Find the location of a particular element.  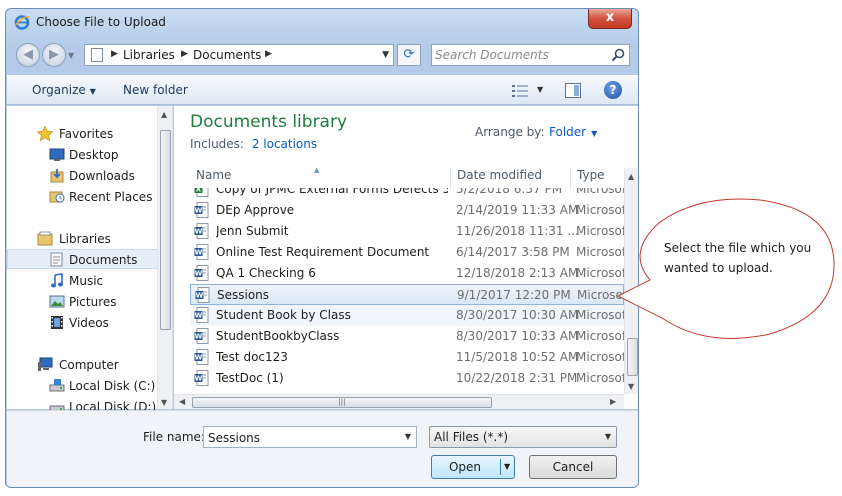

nav-item-pictures: Pictures is located at coordinates (83, 302).